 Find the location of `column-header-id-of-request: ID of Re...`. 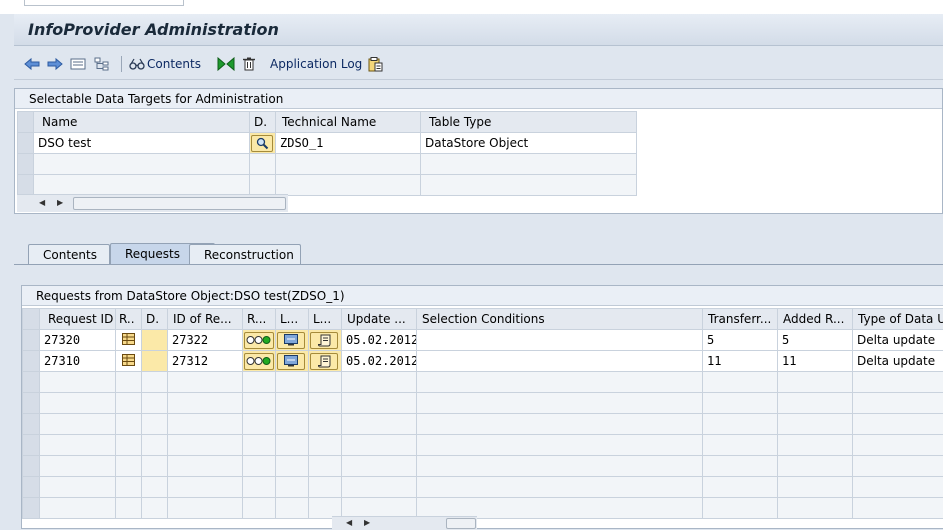

column-header-id-of-request: ID of Re... is located at coordinates (205, 319).